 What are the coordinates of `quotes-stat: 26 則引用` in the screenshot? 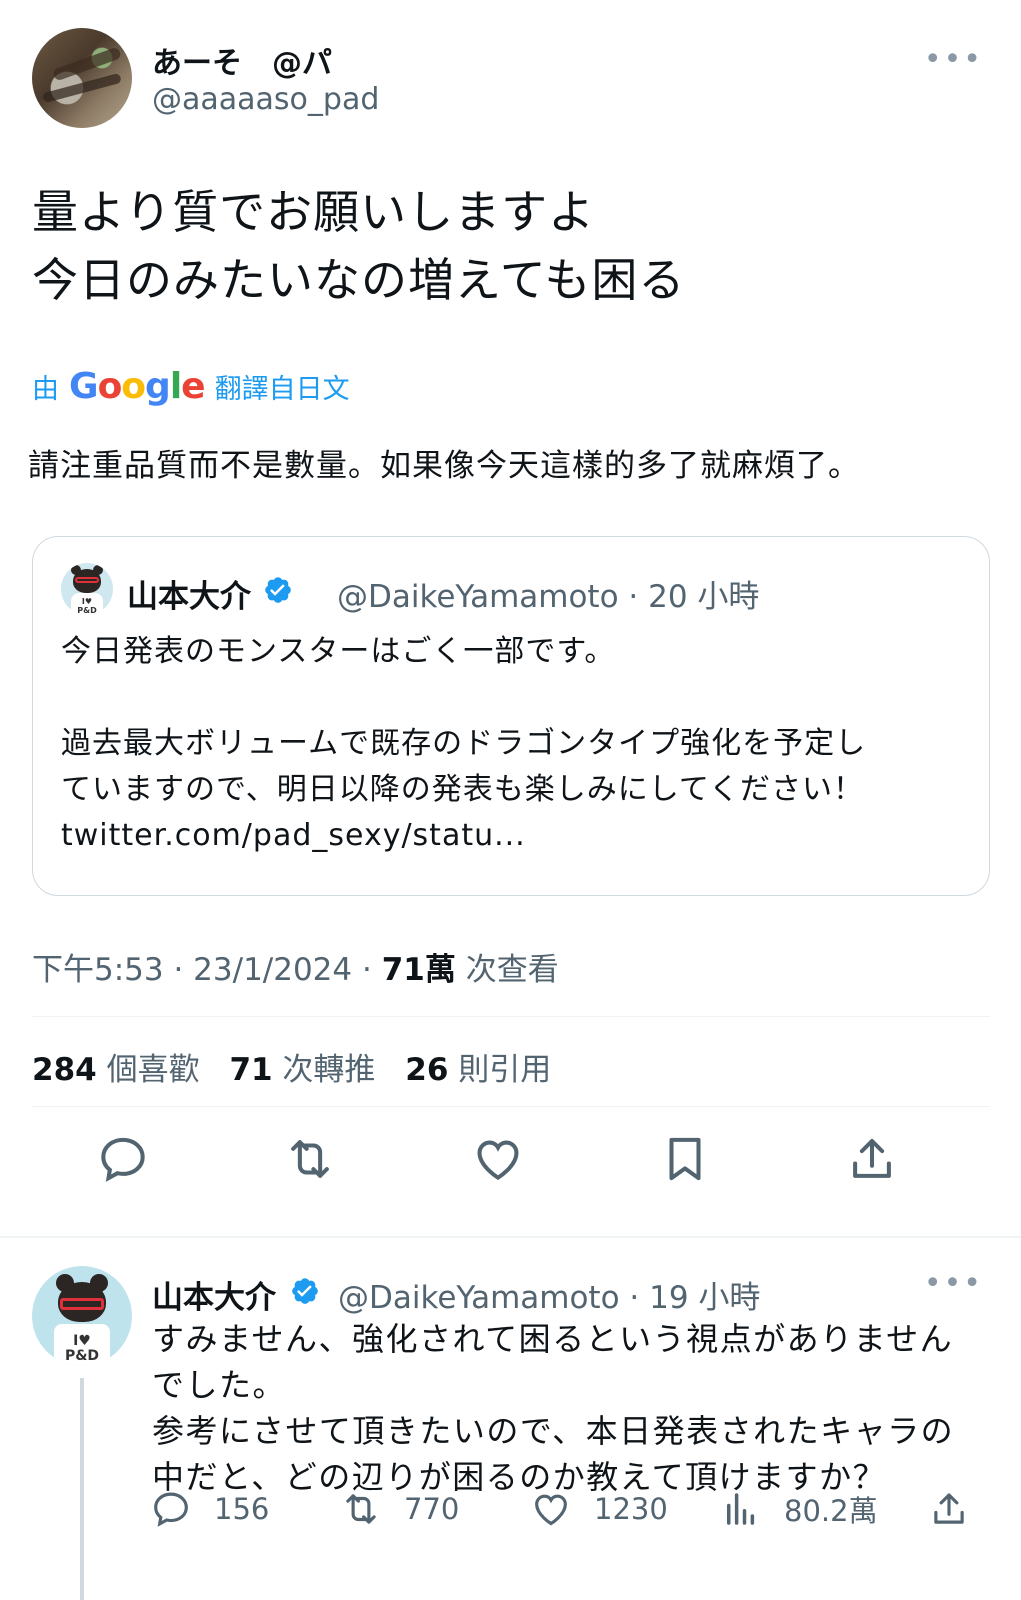 It's located at (478, 1070).